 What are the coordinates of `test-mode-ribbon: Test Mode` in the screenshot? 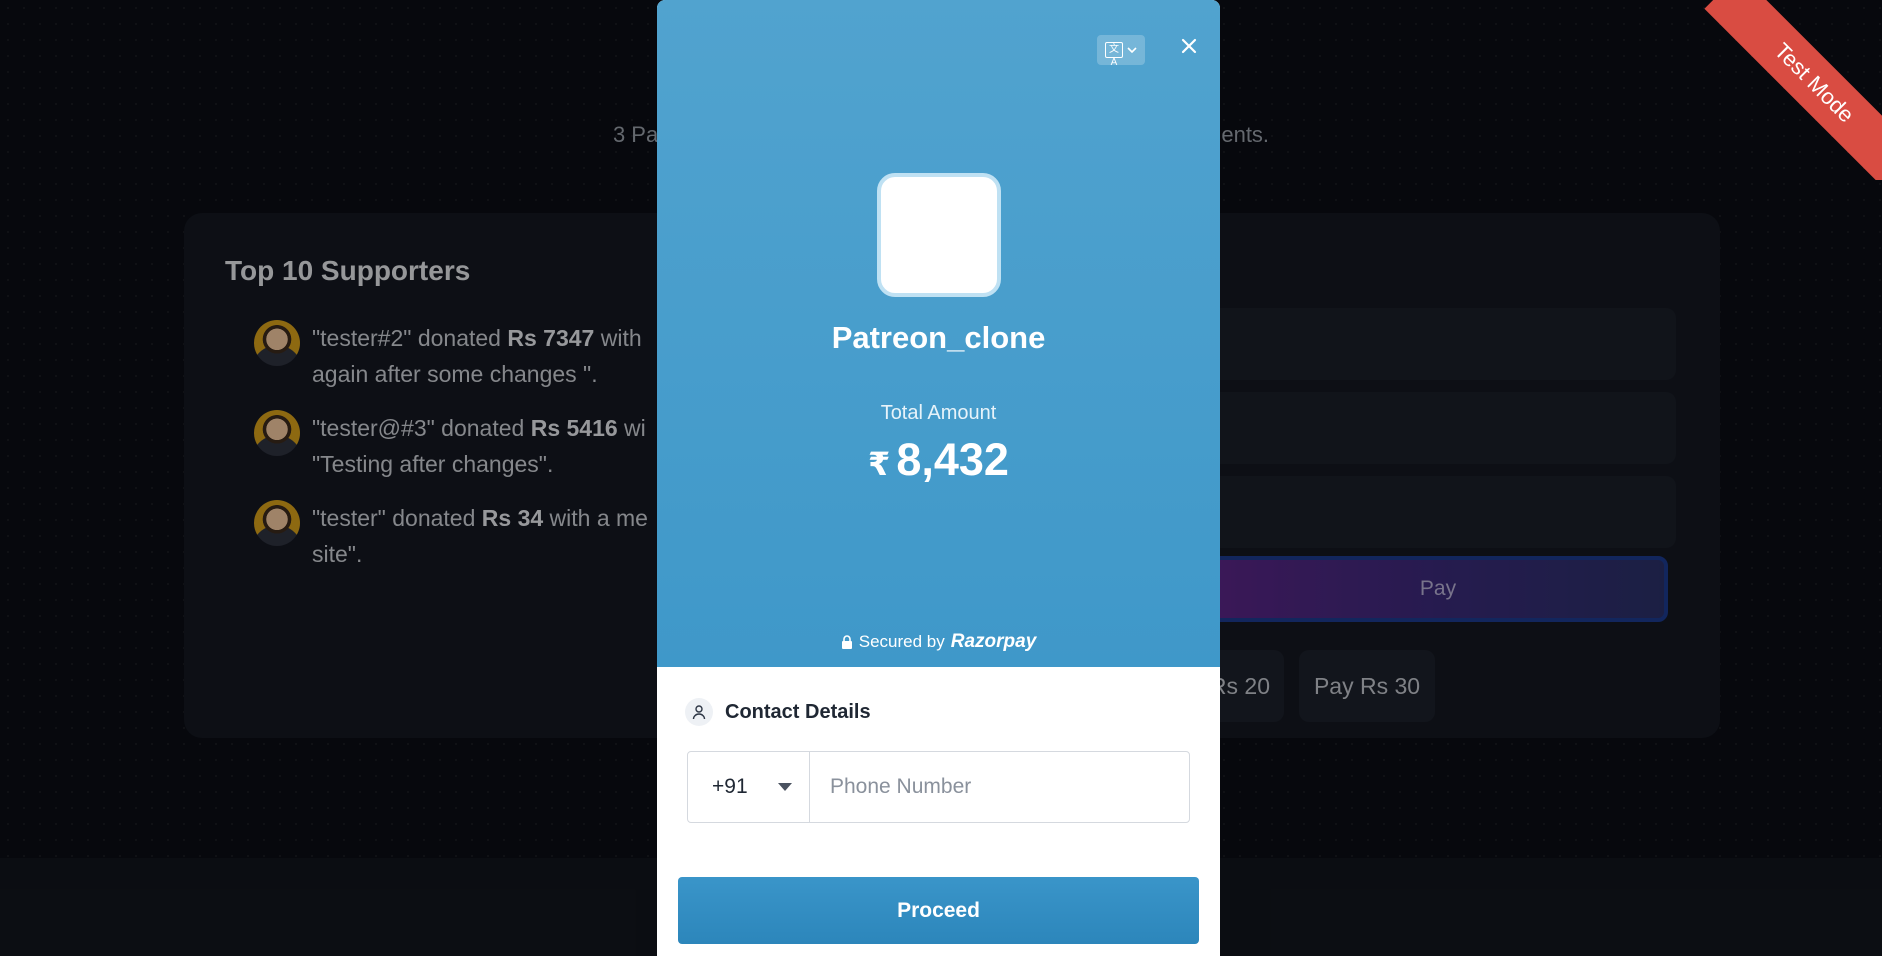 It's located at (1792, 90).